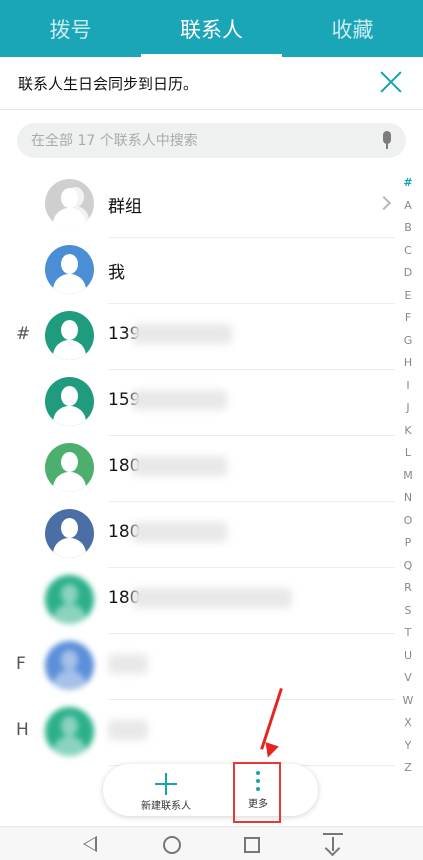 This screenshot has width=423, height=860. What do you see at coordinates (211, 109) in the screenshot?
I see `divider` at bounding box center [211, 109].